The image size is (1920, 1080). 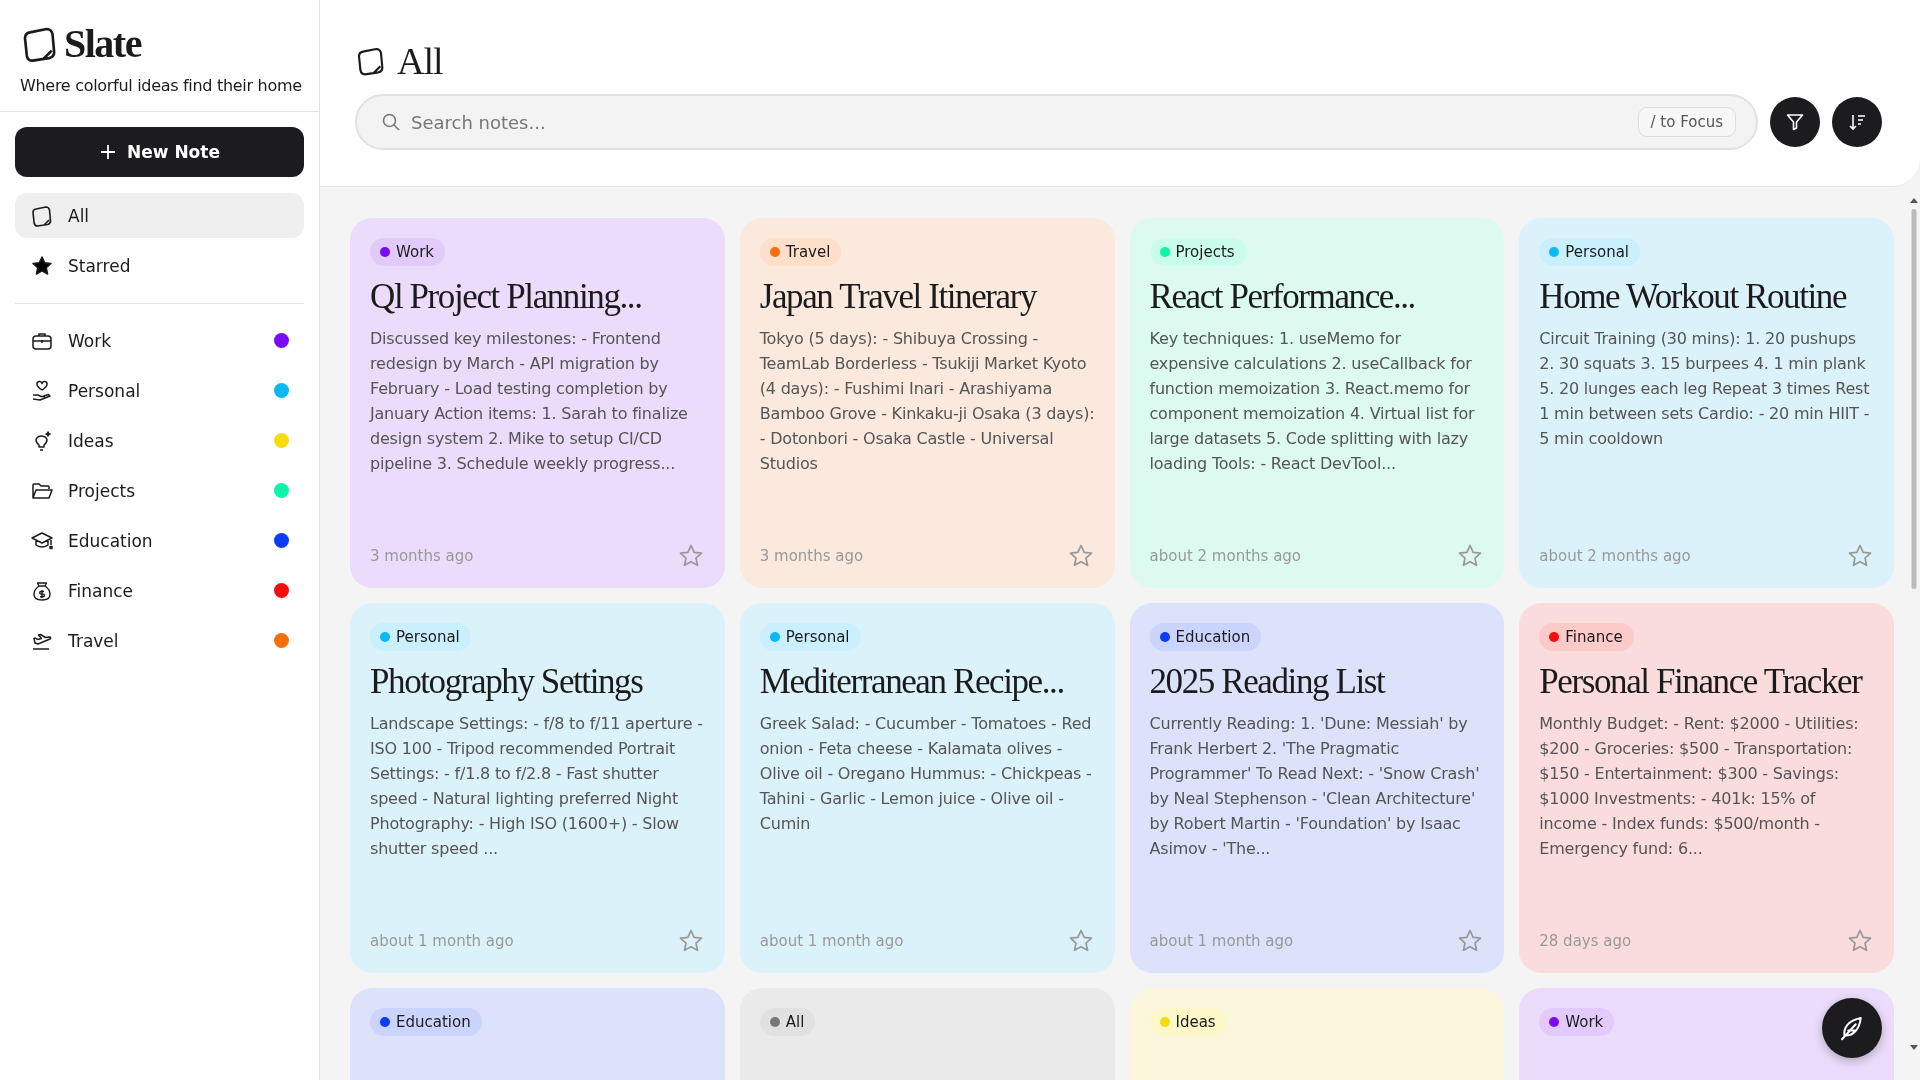 I want to click on category-tag: Projects, so click(x=1197, y=252).